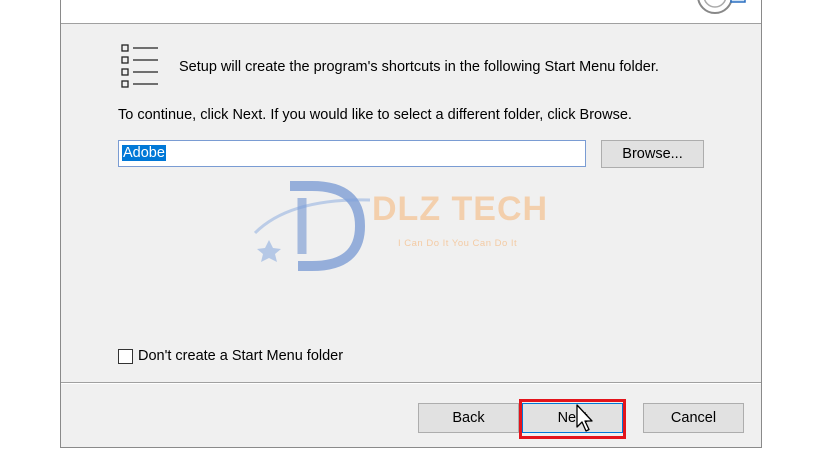  Describe the element at coordinates (411, 383) in the screenshot. I see `button-area-separator` at that location.